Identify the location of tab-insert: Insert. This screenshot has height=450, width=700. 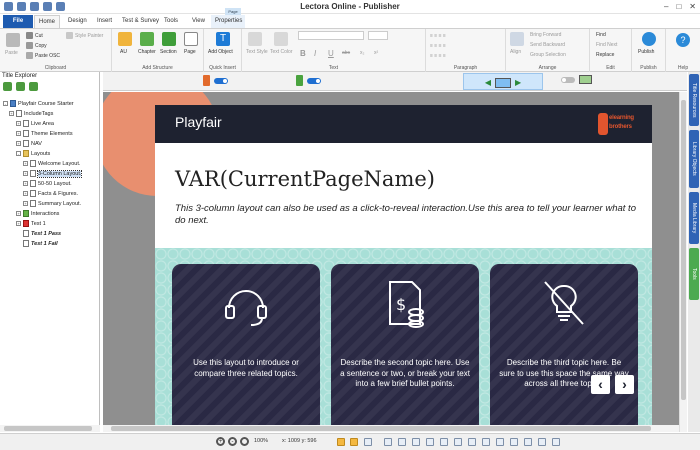
(104, 21).